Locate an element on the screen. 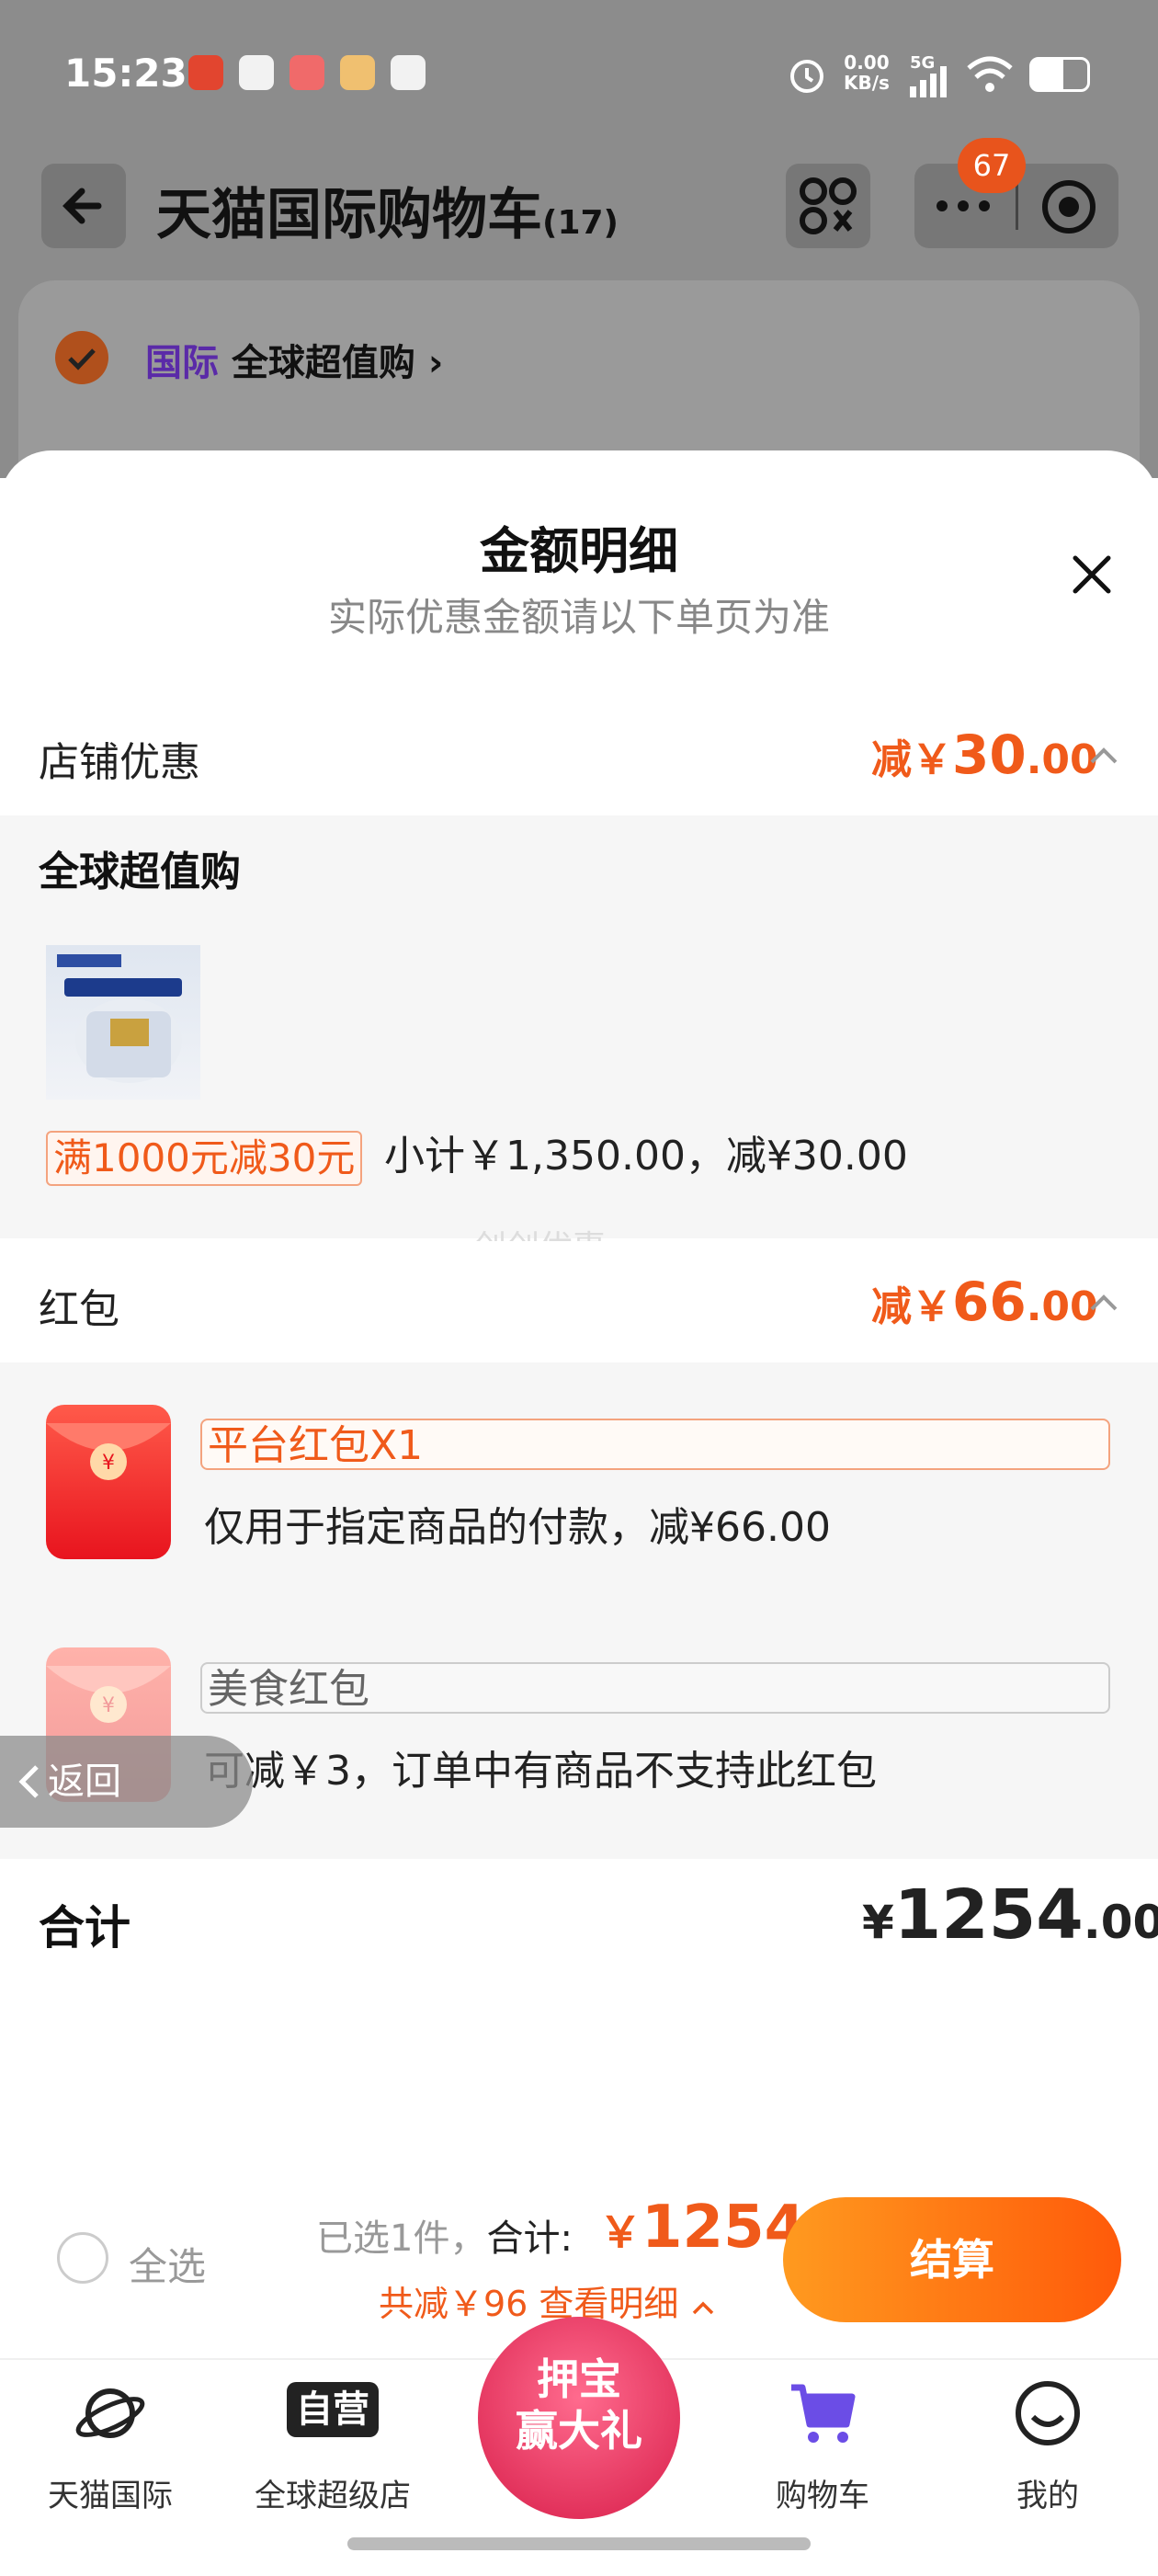 The height and width of the screenshot is (2576, 1158). checkbox-checked-icon is located at coordinates (81, 357).